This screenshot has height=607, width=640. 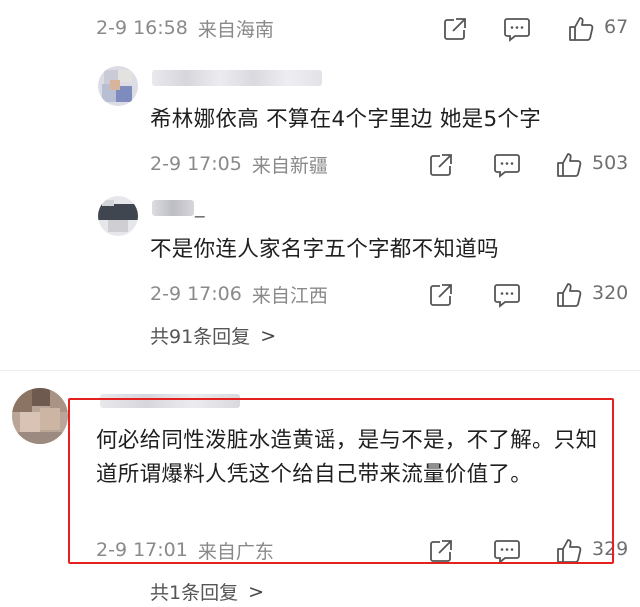 What do you see at coordinates (324, 249) in the screenshot?
I see `reply2-text: 不是你连人家名字五个字都不知道吗` at bounding box center [324, 249].